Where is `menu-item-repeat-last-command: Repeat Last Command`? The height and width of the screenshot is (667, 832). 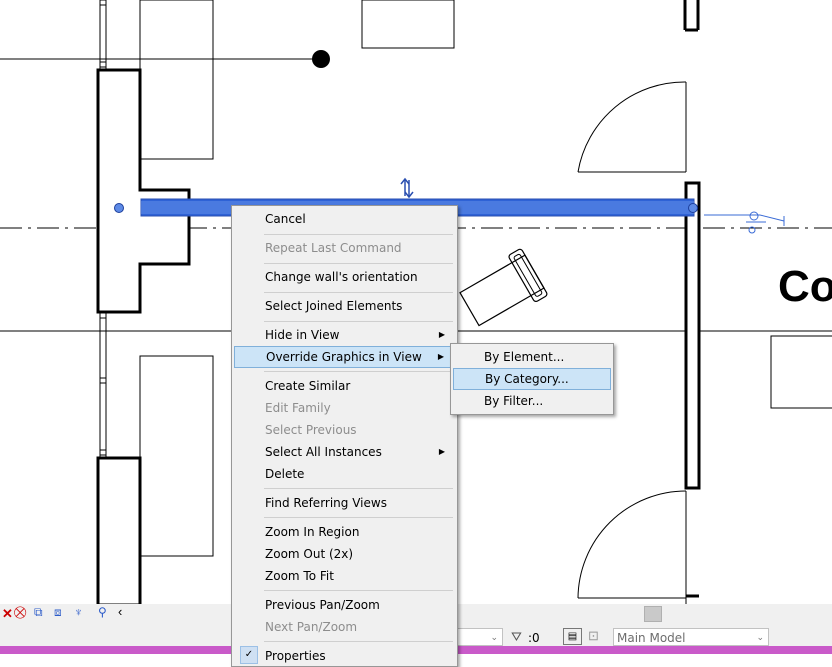 menu-item-repeat-last-command: Repeat Last Command is located at coordinates (333, 248).